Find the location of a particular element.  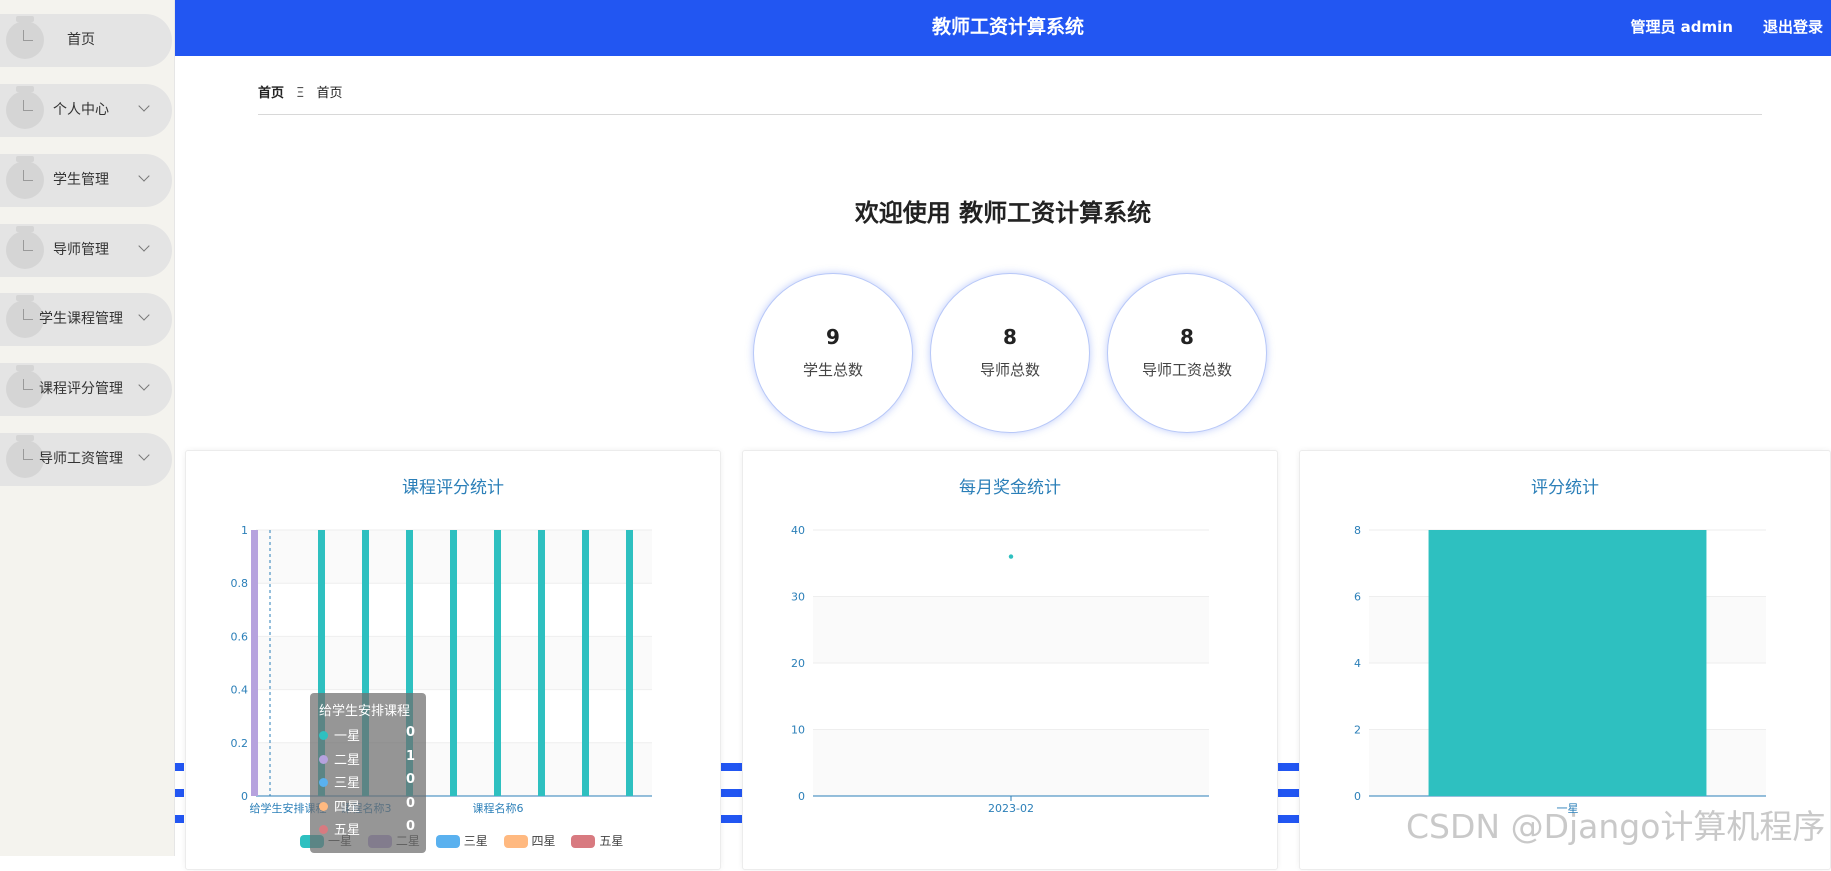

sidebar-item-student-management: 学生管理 is located at coordinates (86, 180).